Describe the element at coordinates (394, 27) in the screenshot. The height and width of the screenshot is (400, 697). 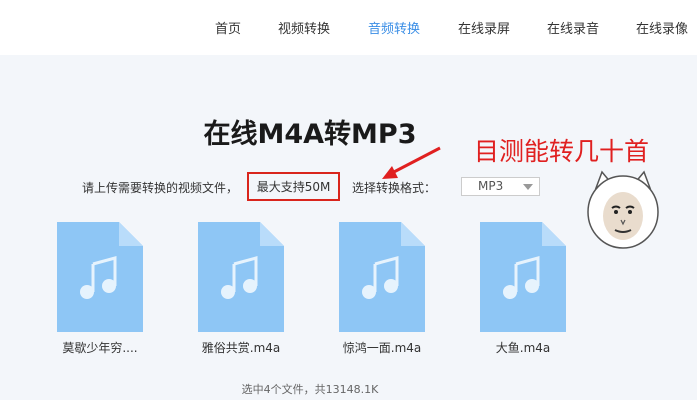
I see `nav-item-audio-convert: 音频转换` at that location.